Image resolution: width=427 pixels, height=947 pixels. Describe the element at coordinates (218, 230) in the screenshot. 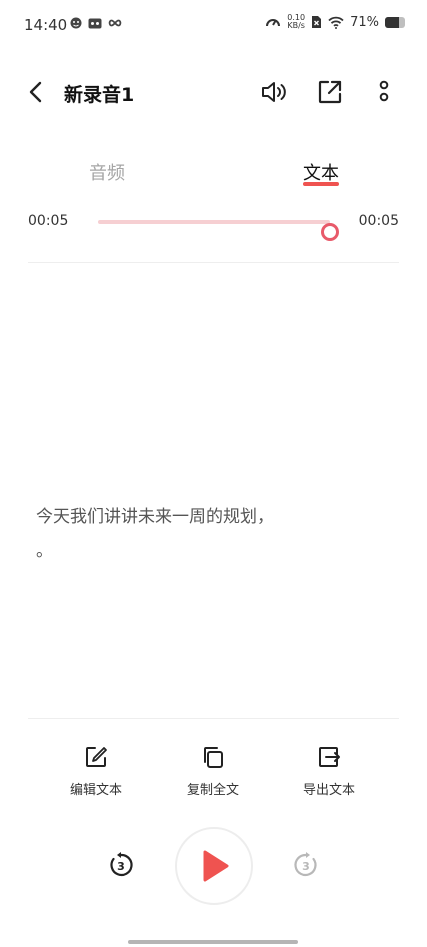

I see `progress-track` at that location.